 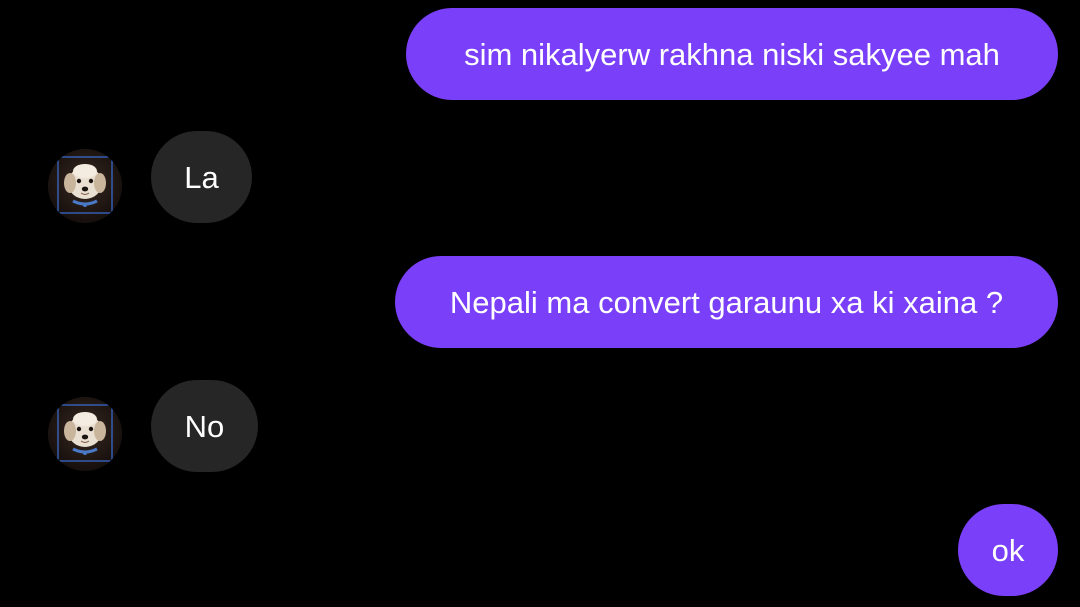 I want to click on outgoing-message-bubble: sim nikalyerw rakhna niski sakyee mah, so click(x=732, y=54).